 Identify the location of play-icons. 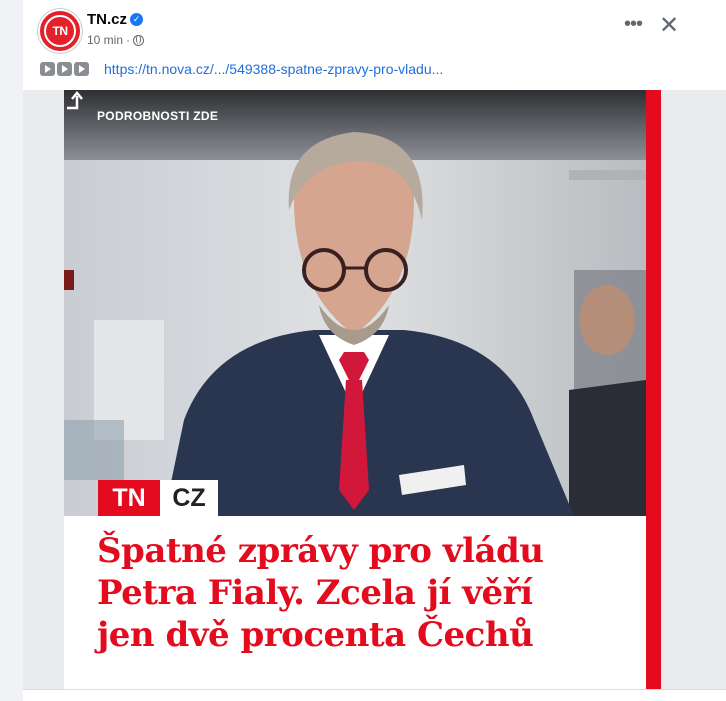
(64, 69).